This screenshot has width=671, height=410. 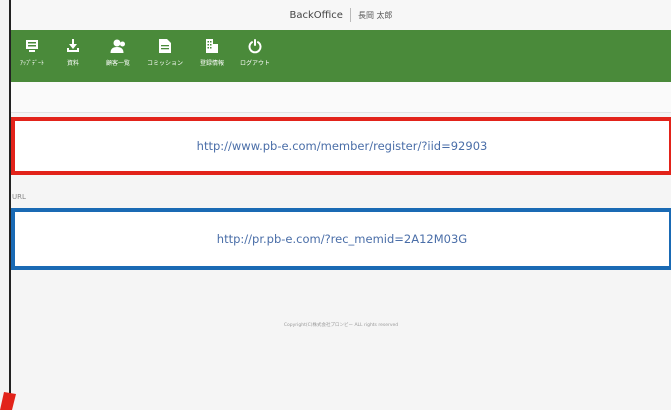 I want to click on nav-label: 資料, so click(x=72, y=63).